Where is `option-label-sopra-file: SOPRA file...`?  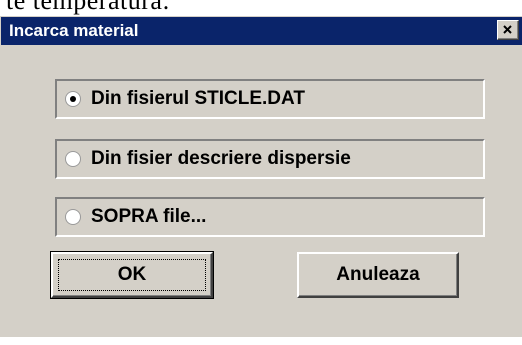 option-label-sopra-file: SOPRA file... is located at coordinates (149, 216).